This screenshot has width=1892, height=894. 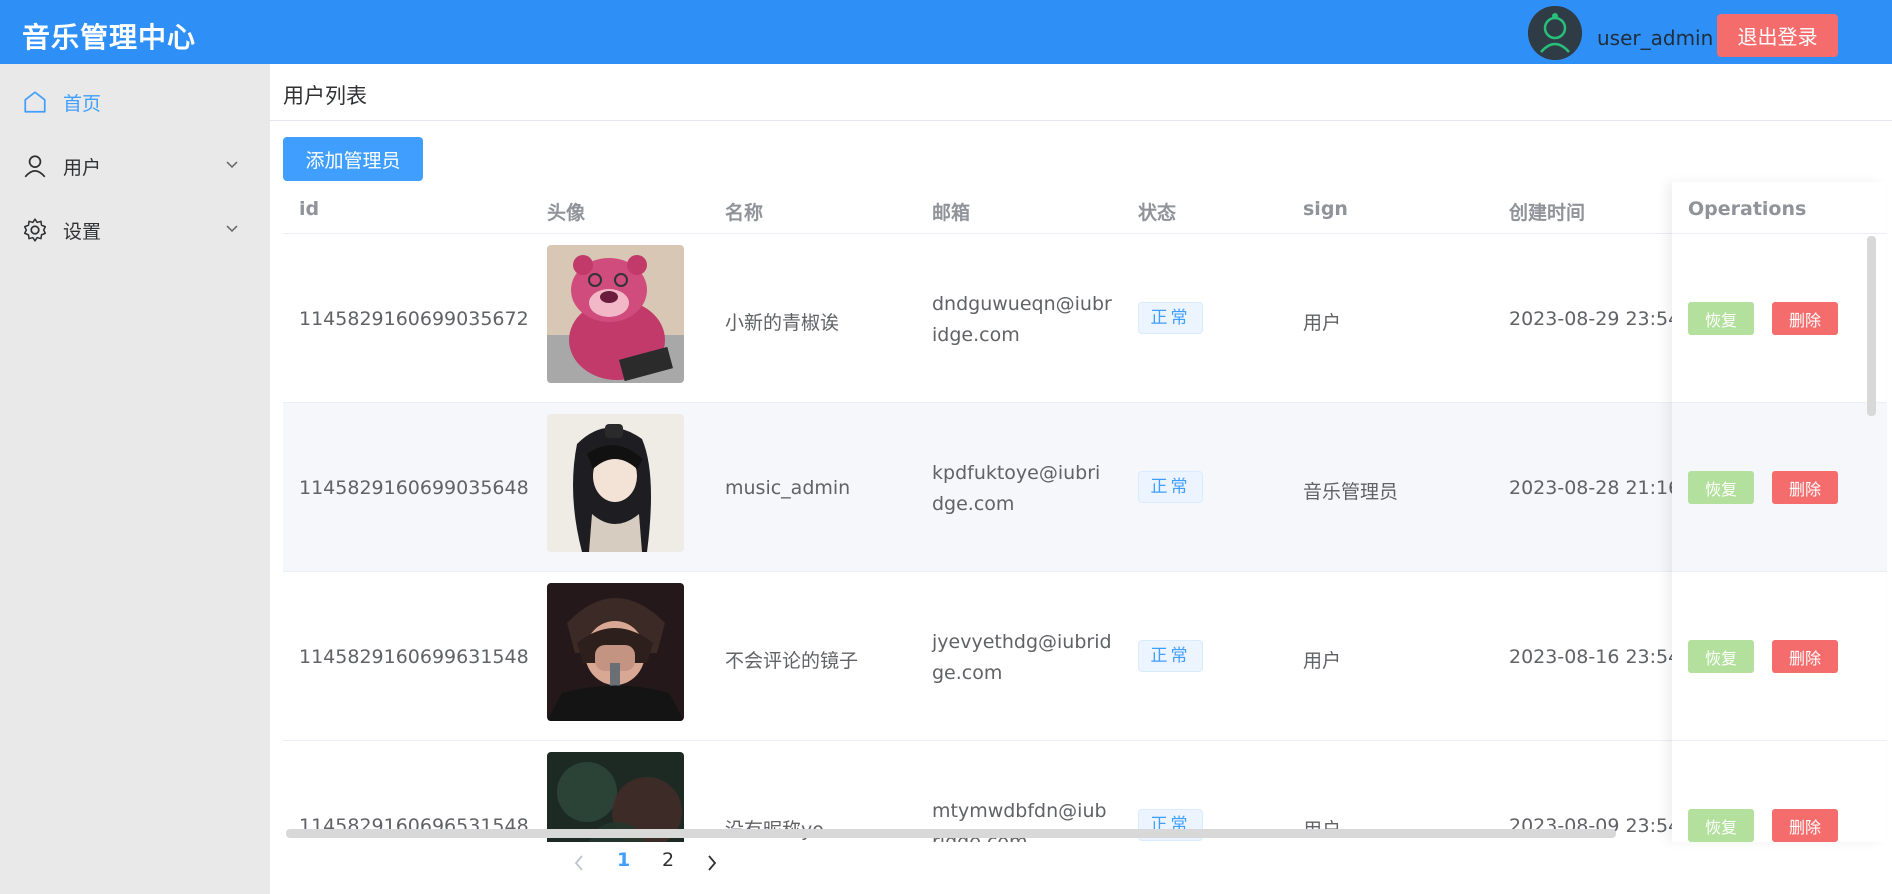 I want to click on operations-column: Operations 恢复 删除 恢复 删除 恢复 删除 恢复 删除, so click(x=1779, y=512).